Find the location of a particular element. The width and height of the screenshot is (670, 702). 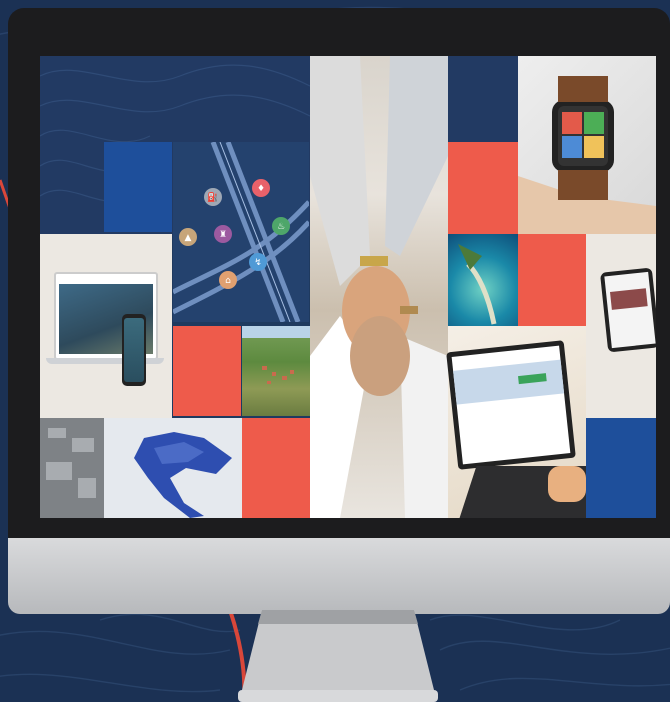

laptop-browser-photo is located at coordinates (526, 422).